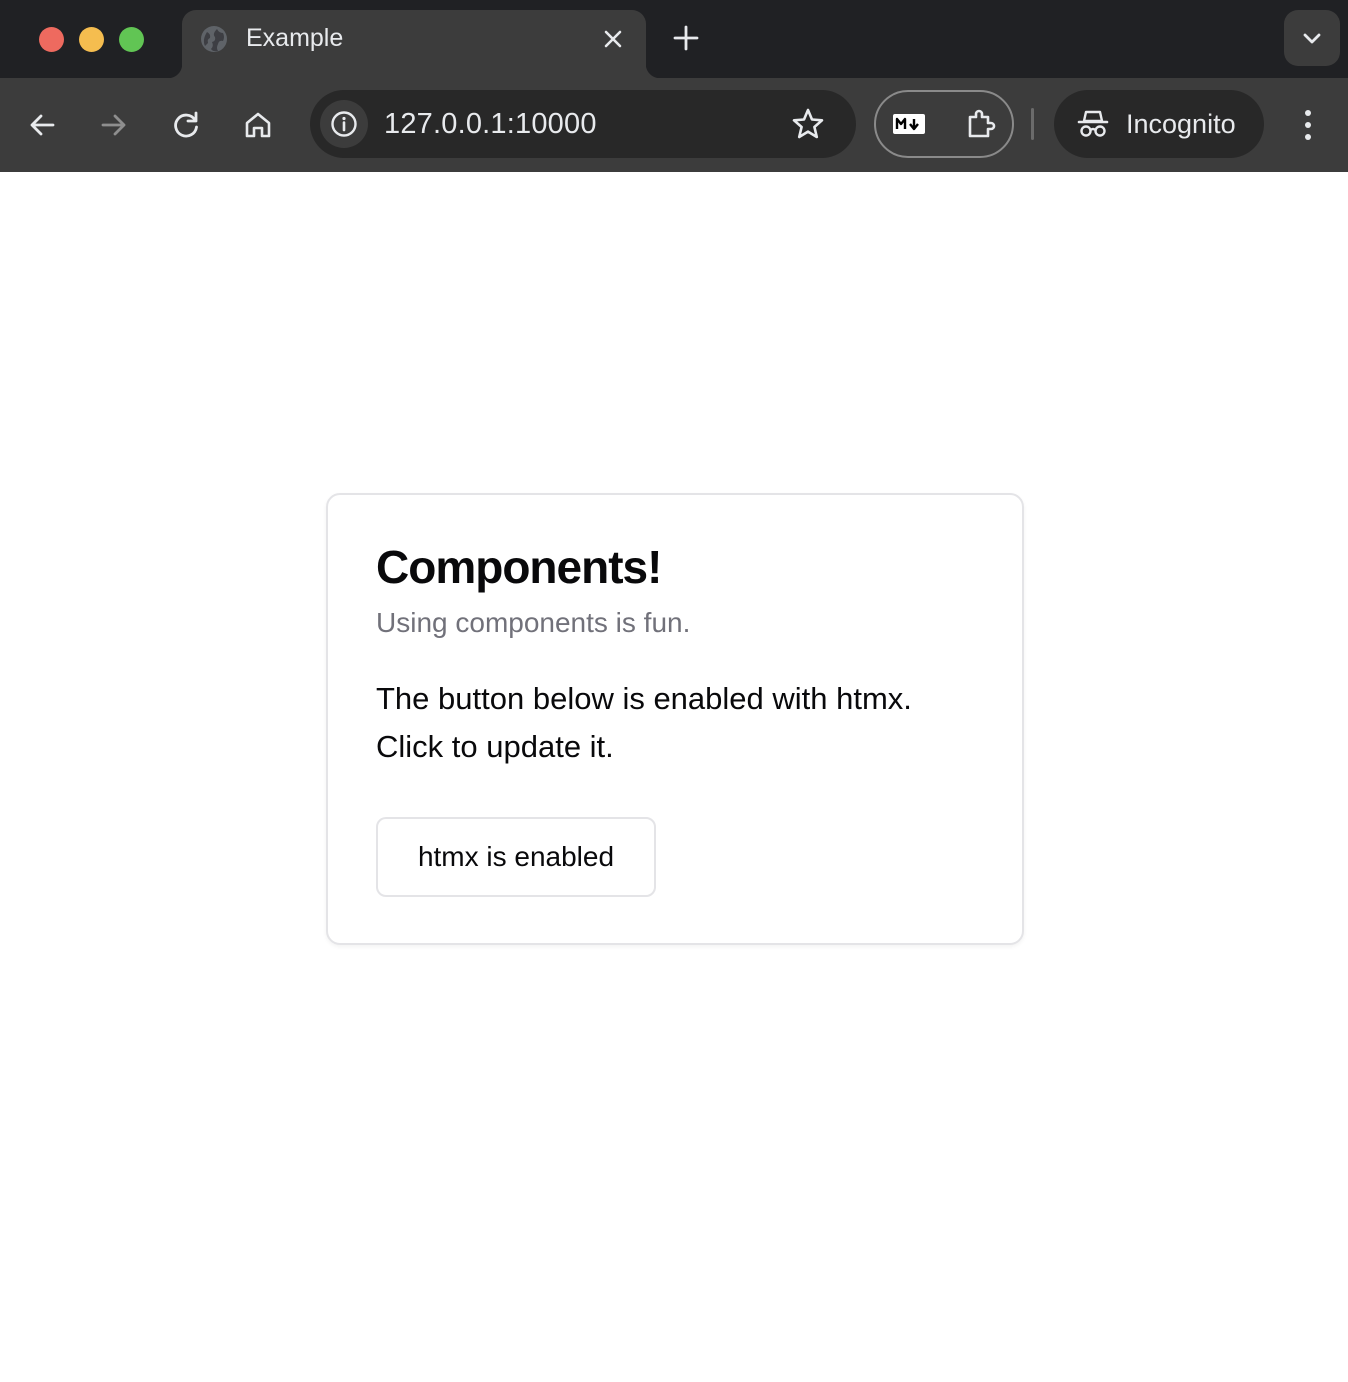 Image resolution: width=1348 pixels, height=1382 pixels. What do you see at coordinates (258, 125) in the screenshot?
I see `home-icon` at bounding box center [258, 125].